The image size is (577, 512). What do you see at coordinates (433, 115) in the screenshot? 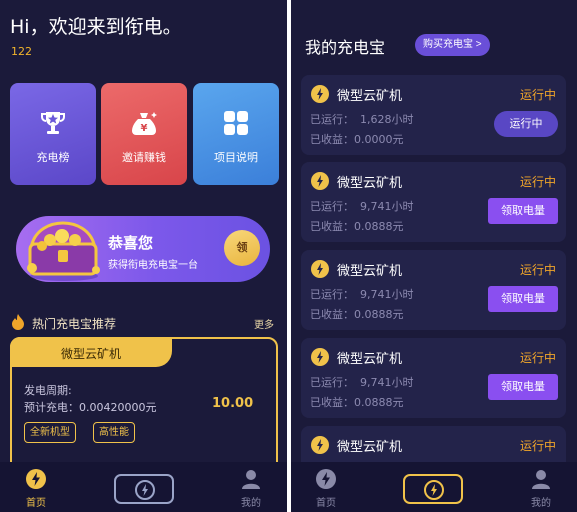
I see `device-card: 微型云矿机 运行中 已运行： 1,628小时 已收益：0.0000元 运行中` at bounding box center [433, 115].